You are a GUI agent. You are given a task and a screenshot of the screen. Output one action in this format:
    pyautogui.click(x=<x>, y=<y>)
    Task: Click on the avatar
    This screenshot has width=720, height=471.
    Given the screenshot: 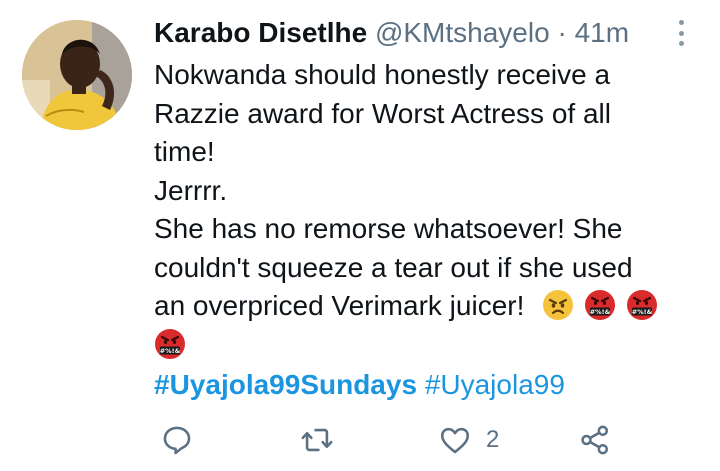 What is the action you would take?
    pyautogui.click(x=77, y=75)
    